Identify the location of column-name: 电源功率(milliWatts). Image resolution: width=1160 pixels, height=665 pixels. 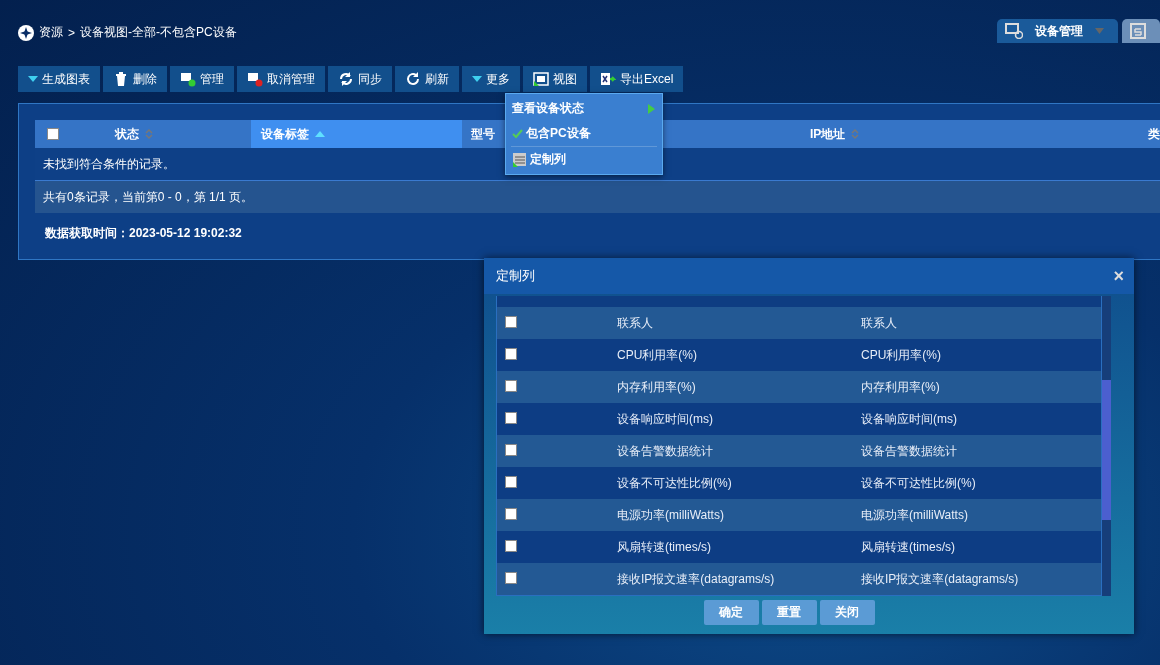
(671, 515).